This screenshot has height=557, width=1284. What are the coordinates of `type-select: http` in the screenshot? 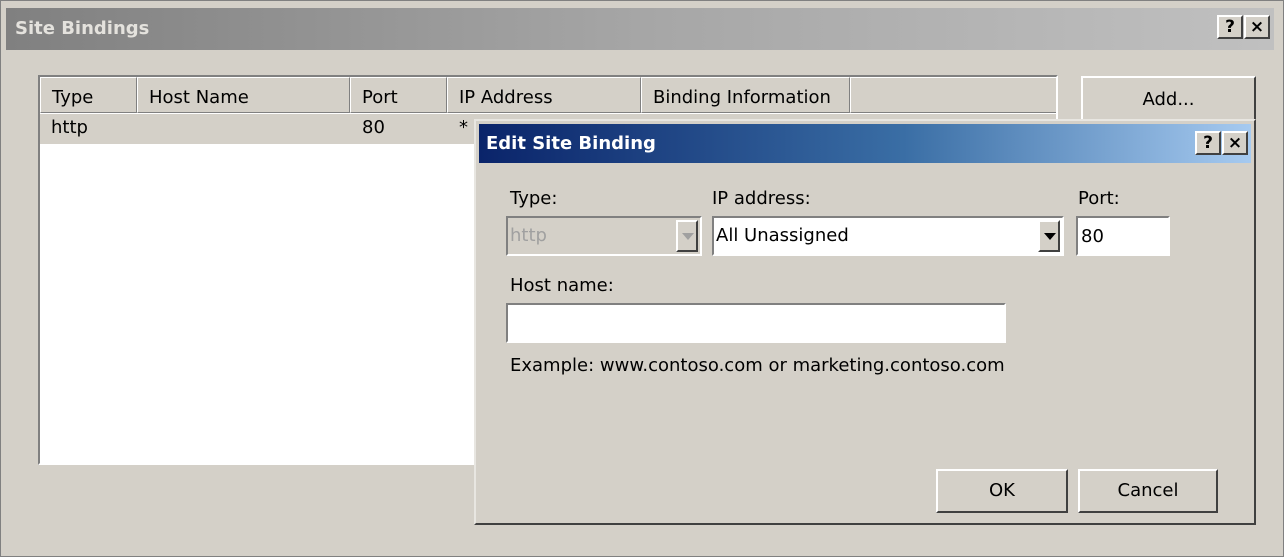 It's located at (604, 236).